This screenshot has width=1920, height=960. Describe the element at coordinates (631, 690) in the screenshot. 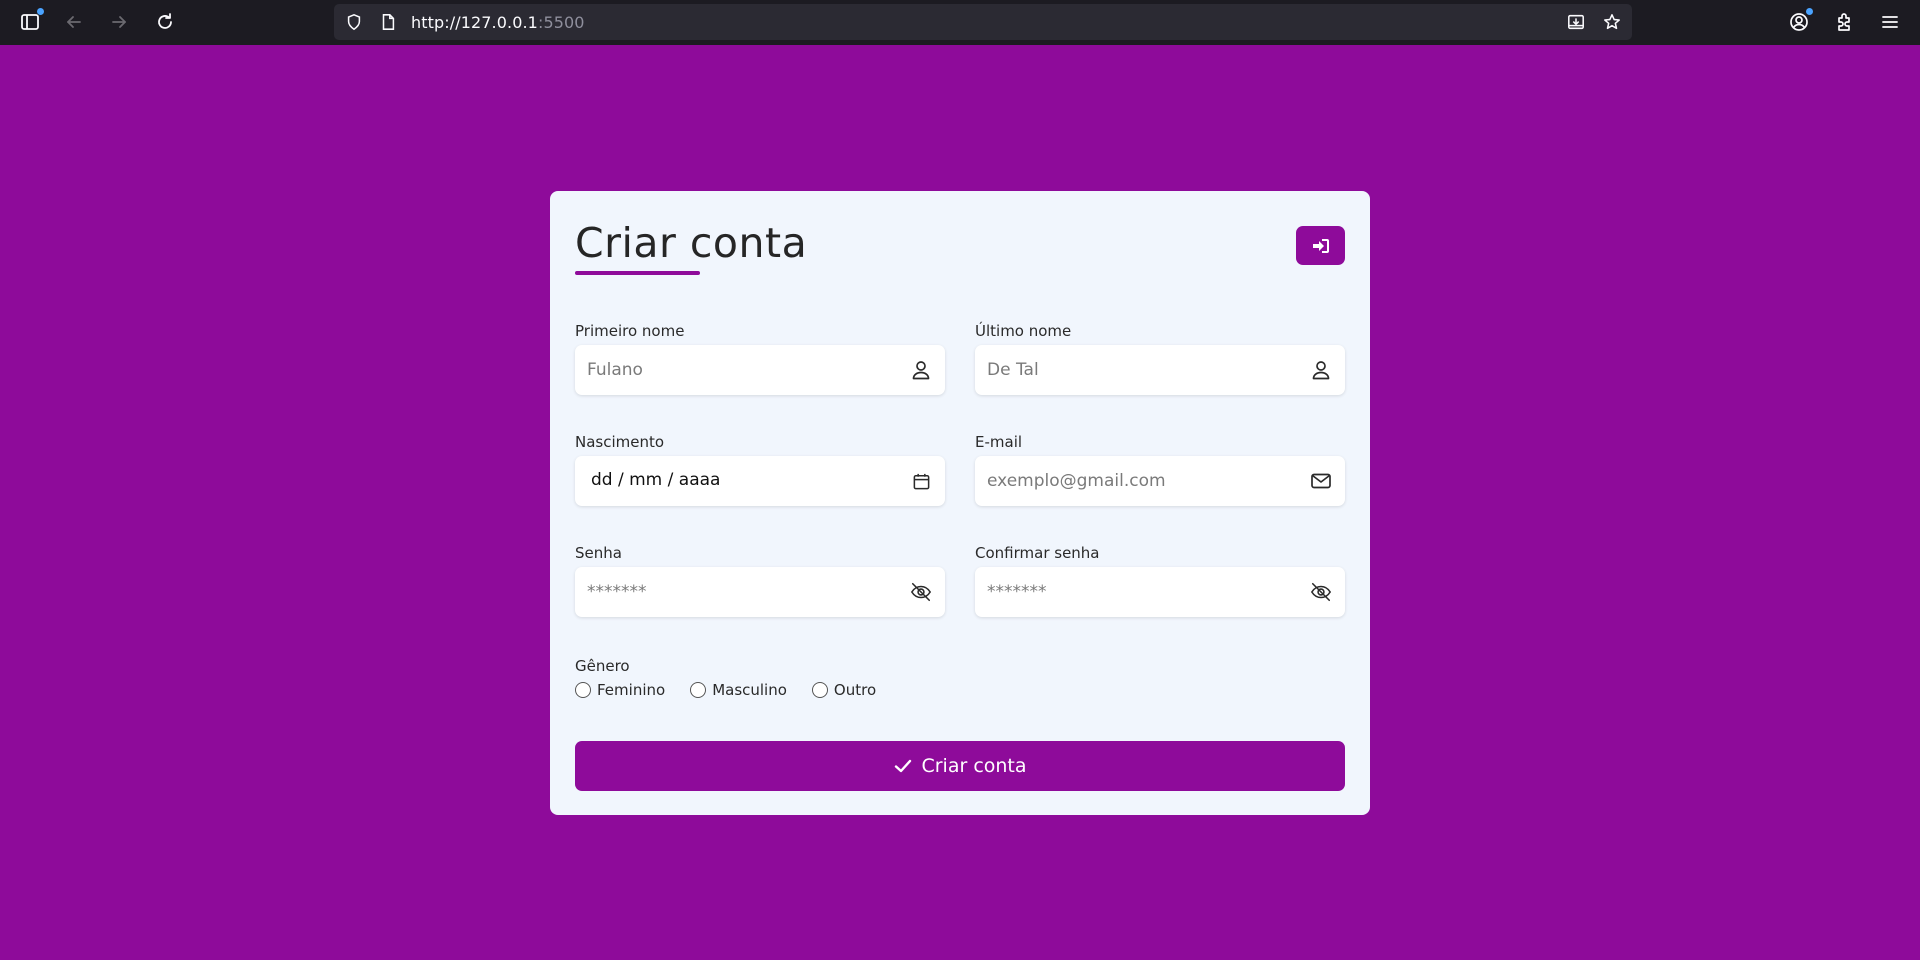

I see `radio-label: Feminino` at that location.